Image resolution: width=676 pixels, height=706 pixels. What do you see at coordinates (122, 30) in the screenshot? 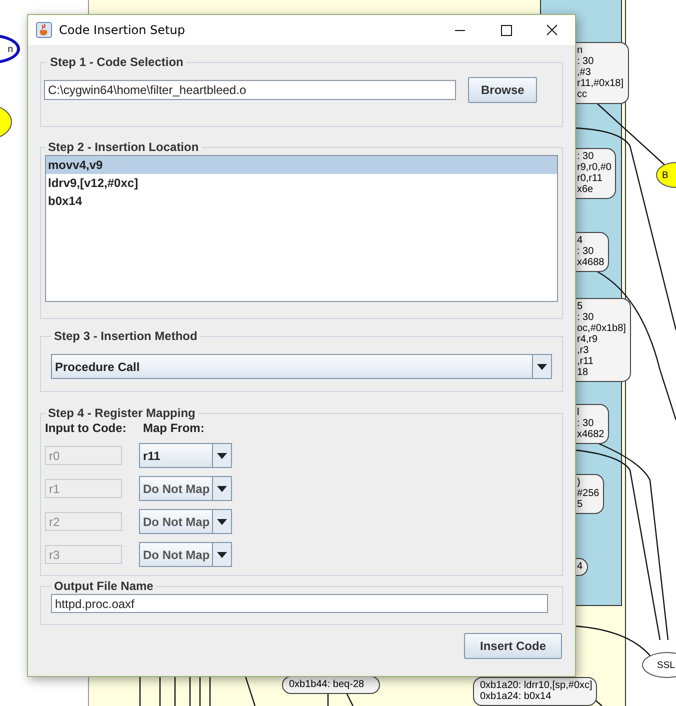
I see `window-title: Code Insertion Setup` at bounding box center [122, 30].